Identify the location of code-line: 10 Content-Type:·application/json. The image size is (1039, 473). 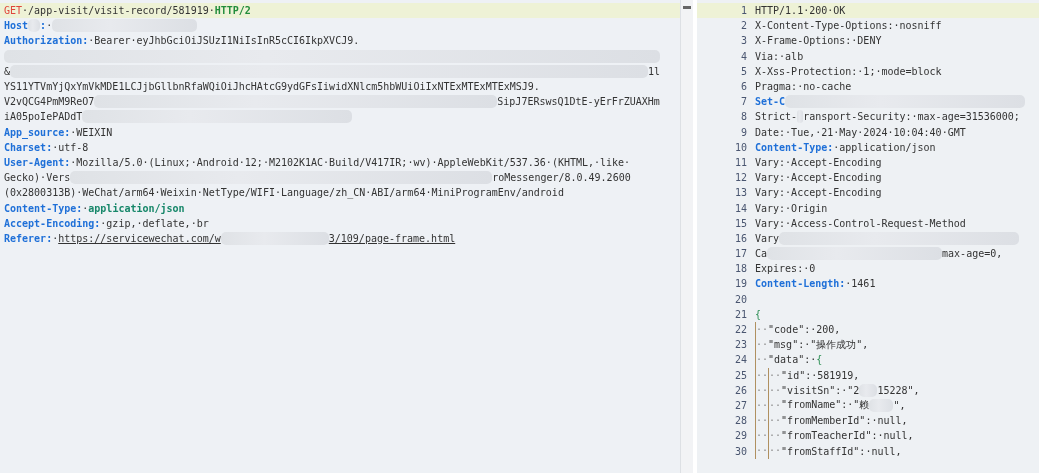
(868, 147).